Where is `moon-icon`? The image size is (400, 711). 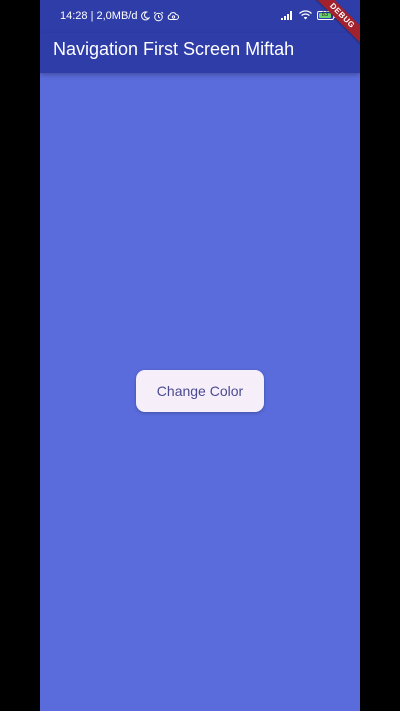 moon-icon is located at coordinates (145, 16).